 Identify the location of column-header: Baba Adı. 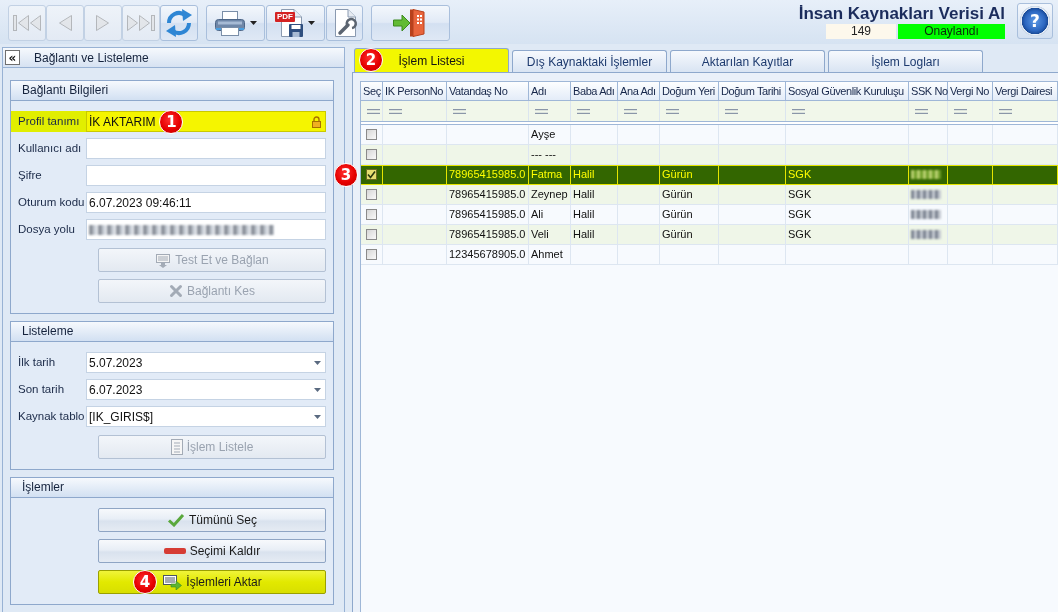
(594, 91).